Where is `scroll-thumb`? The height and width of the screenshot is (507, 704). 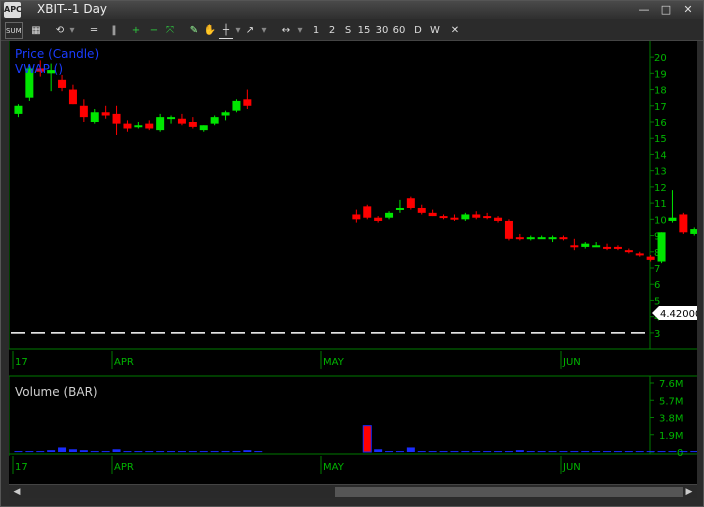
scroll-thumb is located at coordinates (509, 492).